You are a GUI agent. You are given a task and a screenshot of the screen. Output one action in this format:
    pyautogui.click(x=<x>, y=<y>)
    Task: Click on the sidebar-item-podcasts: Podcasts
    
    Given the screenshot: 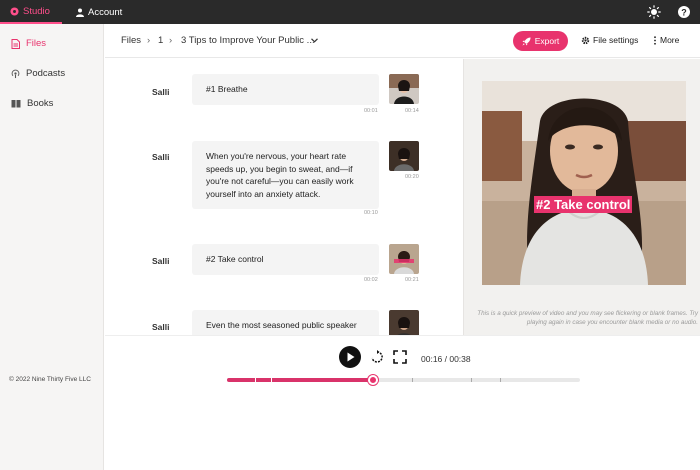 What is the action you would take?
    pyautogui.click(x=38, y=73)
    